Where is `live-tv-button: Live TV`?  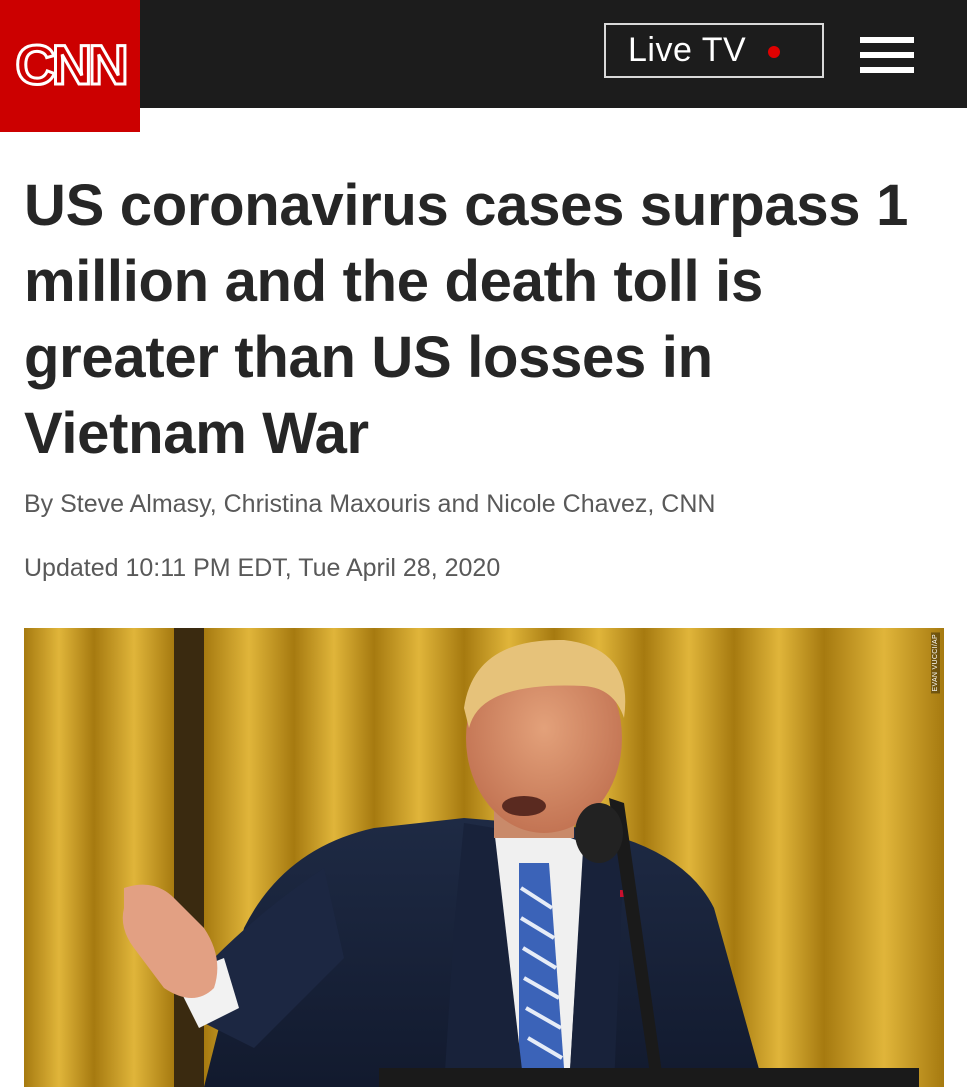
live-tv-button: Live TV is located at coordinates (714, 50).